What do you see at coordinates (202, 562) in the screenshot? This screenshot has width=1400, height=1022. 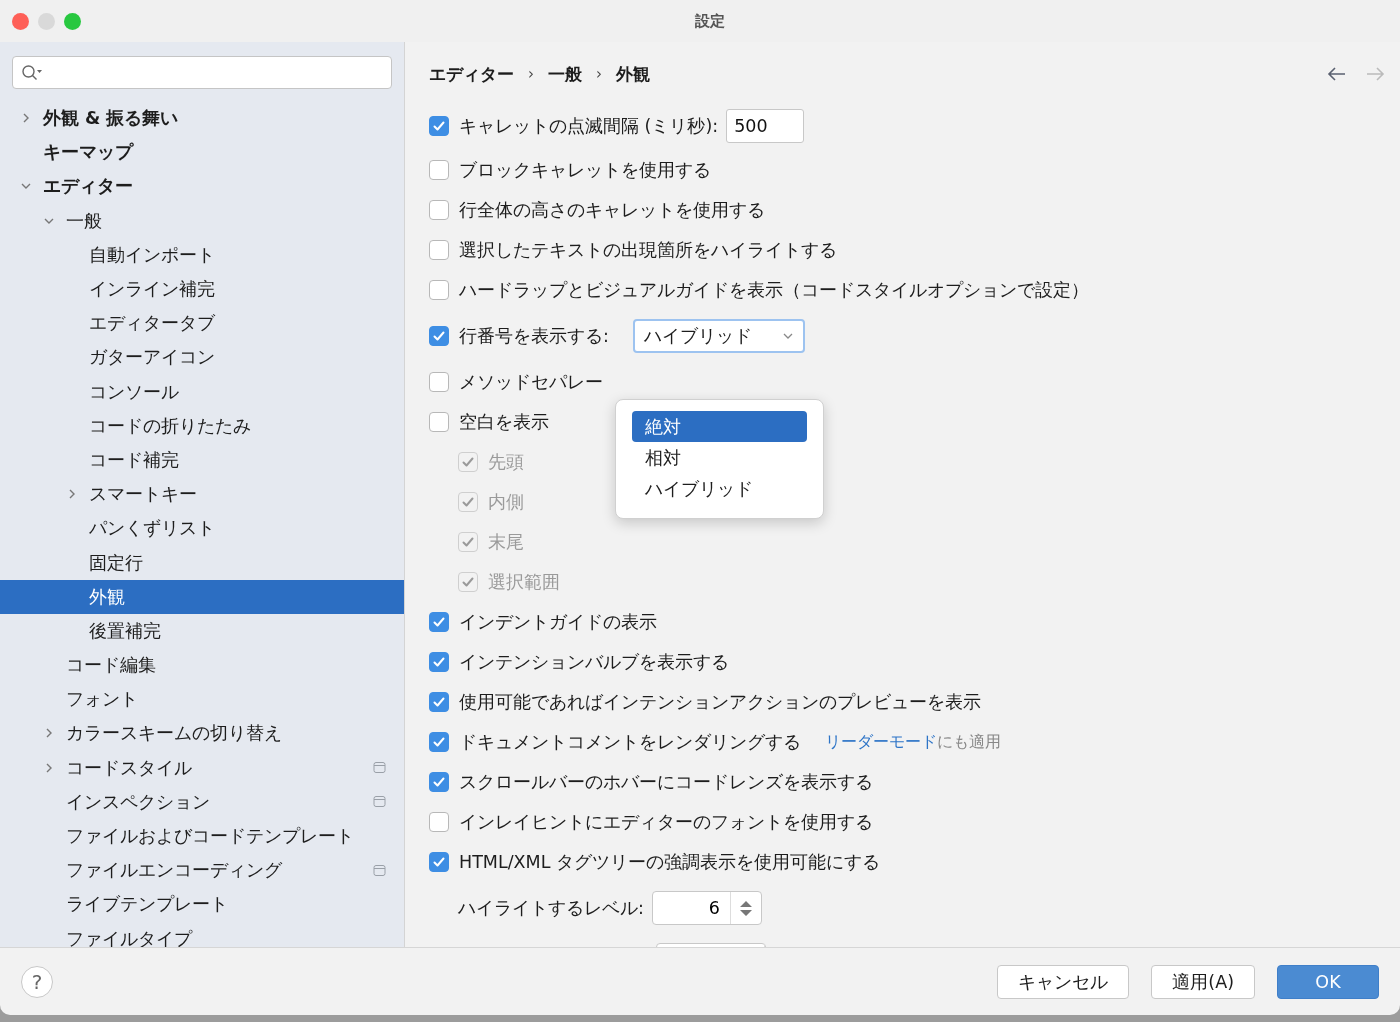 I see `tree-item: 固定行` at bounding box center [202, 562].